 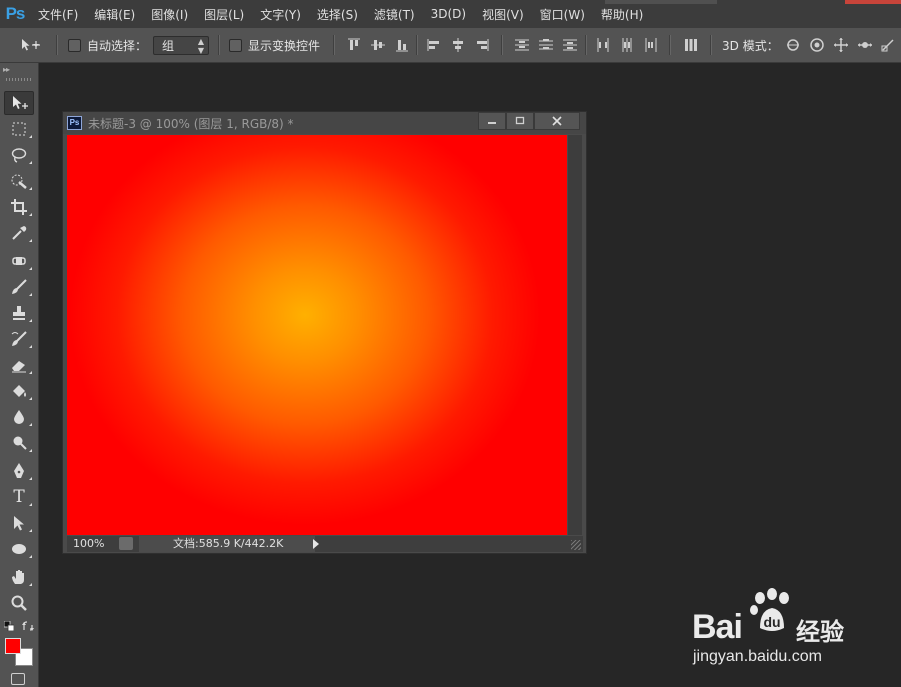 I want to click on document-titlebar: Ps 未标题-3 @ 100% (图层 1, RGB/8) *, so click(x=324, y=123).